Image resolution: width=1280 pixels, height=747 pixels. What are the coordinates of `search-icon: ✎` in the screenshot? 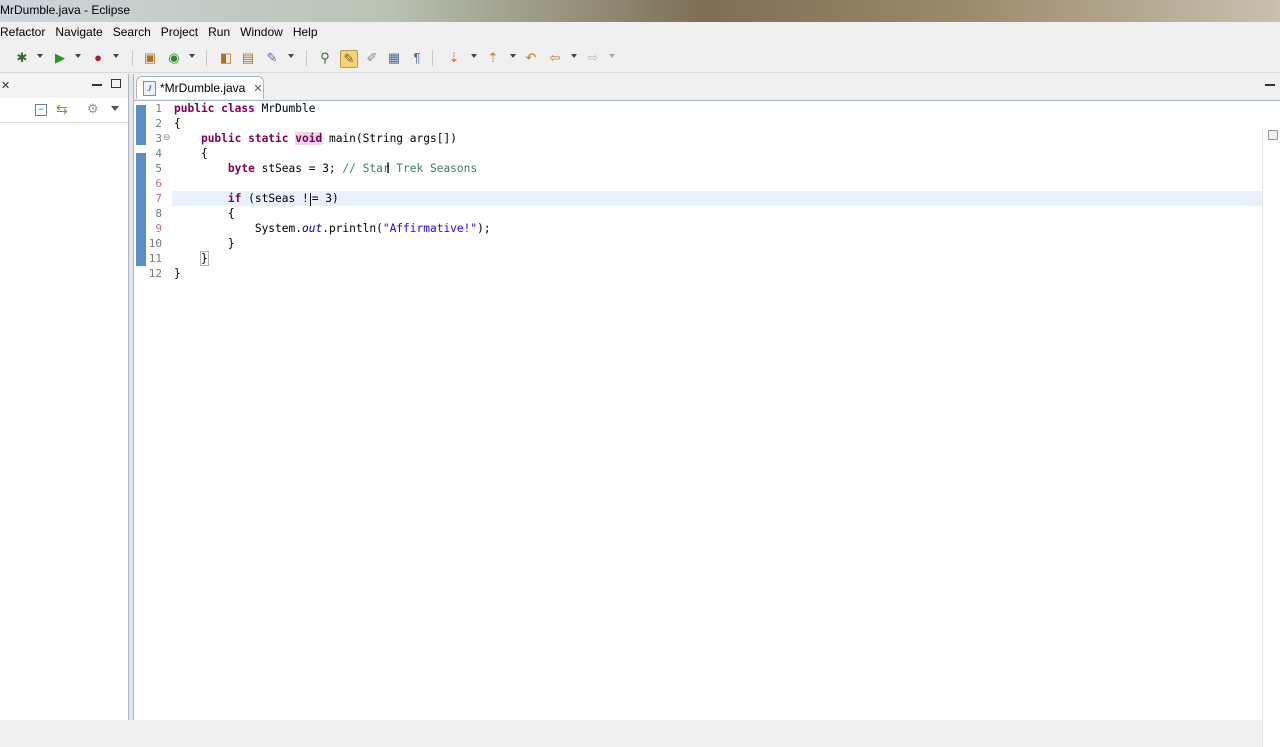 It's located at (272, 58).